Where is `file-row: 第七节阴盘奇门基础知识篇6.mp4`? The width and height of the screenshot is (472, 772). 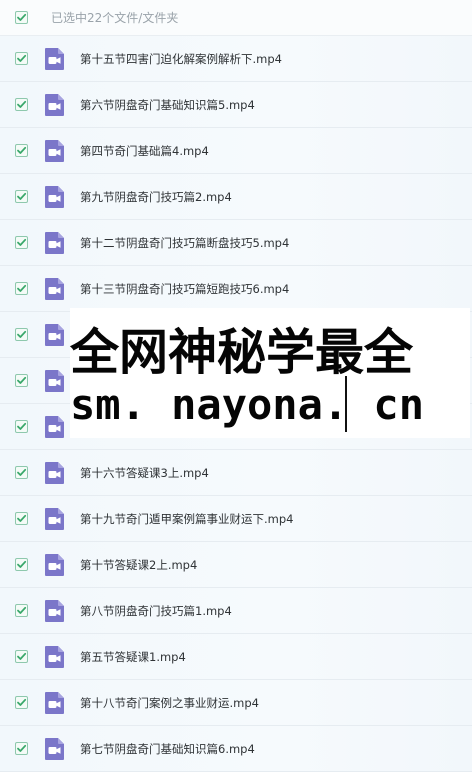 file-row: 第七节阴盘奇门基础知识篇6.mp4 is located at coordinates (236, 749).